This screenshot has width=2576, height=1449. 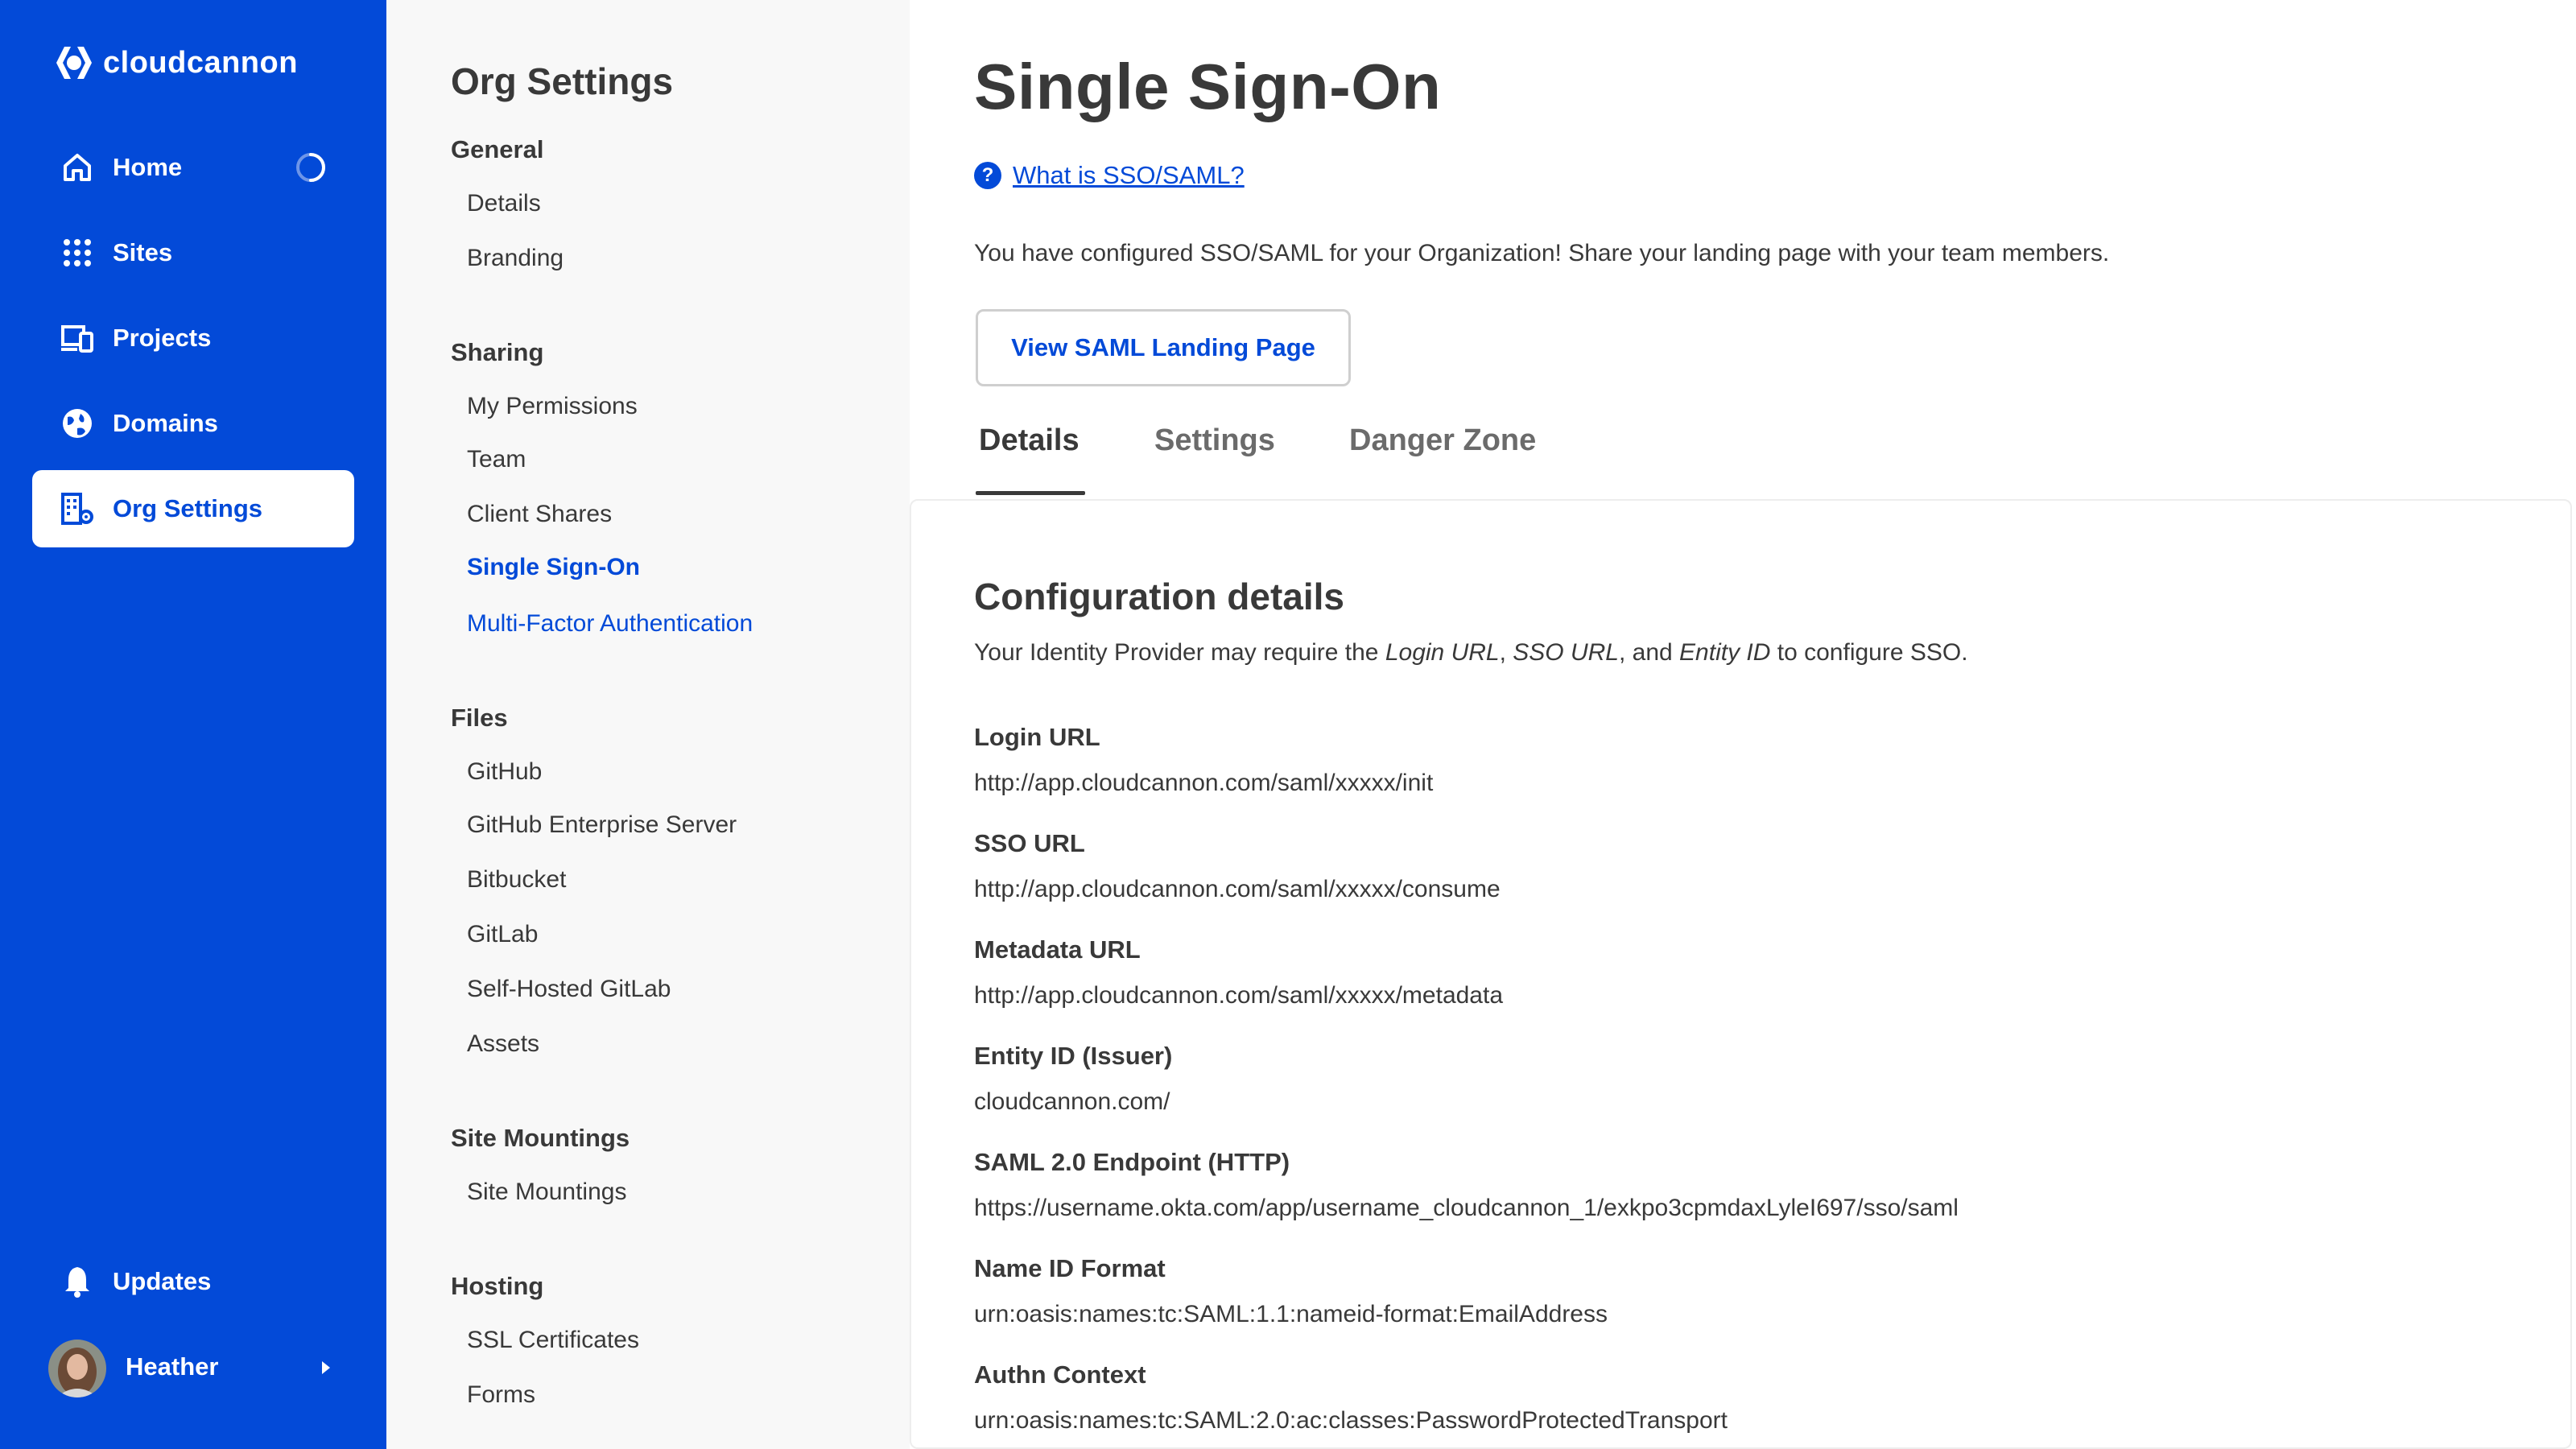 What do you see at coordinates (1129, 175) in the screenshot?
I see `what-is-sso-link: What is SSO/SAML?` at bounding box center [1129, 175].